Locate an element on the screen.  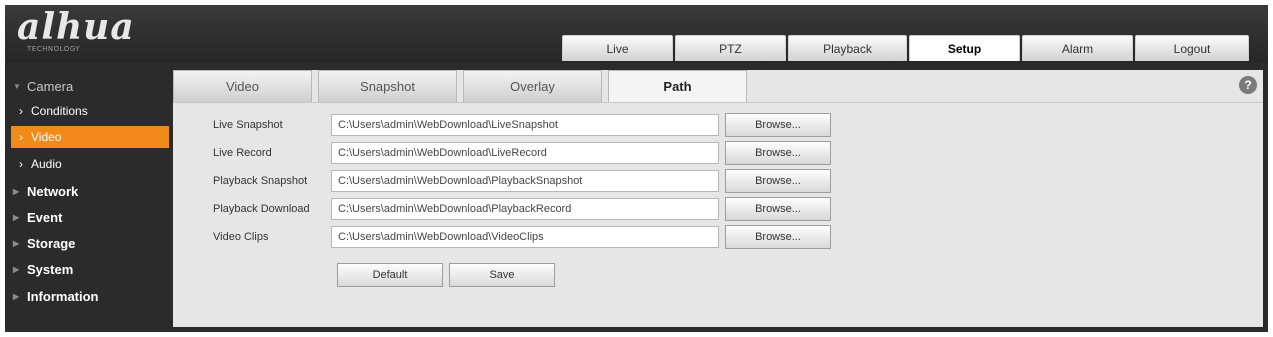
brand-tagline: TECHNOLOGY is located at coordinates (54, 49).